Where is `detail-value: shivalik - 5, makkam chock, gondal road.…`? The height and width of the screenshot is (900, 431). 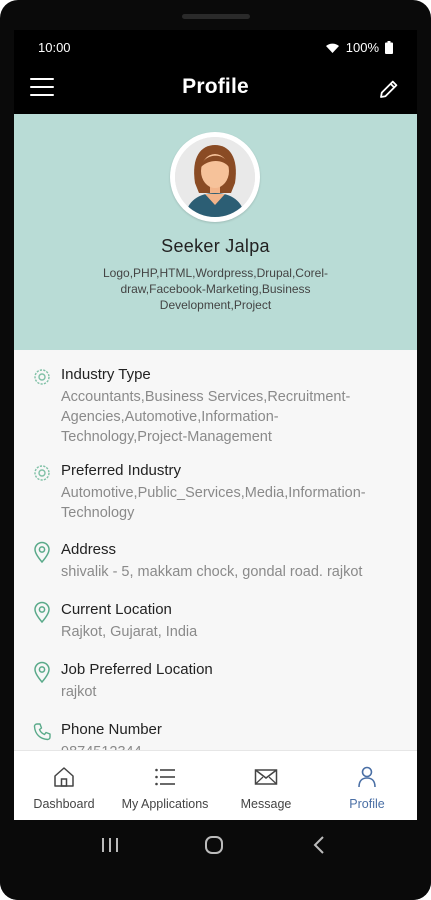 detail-value: shivalik - 5, makkam chock, gondal road.… is located at coordinates (212, 572).